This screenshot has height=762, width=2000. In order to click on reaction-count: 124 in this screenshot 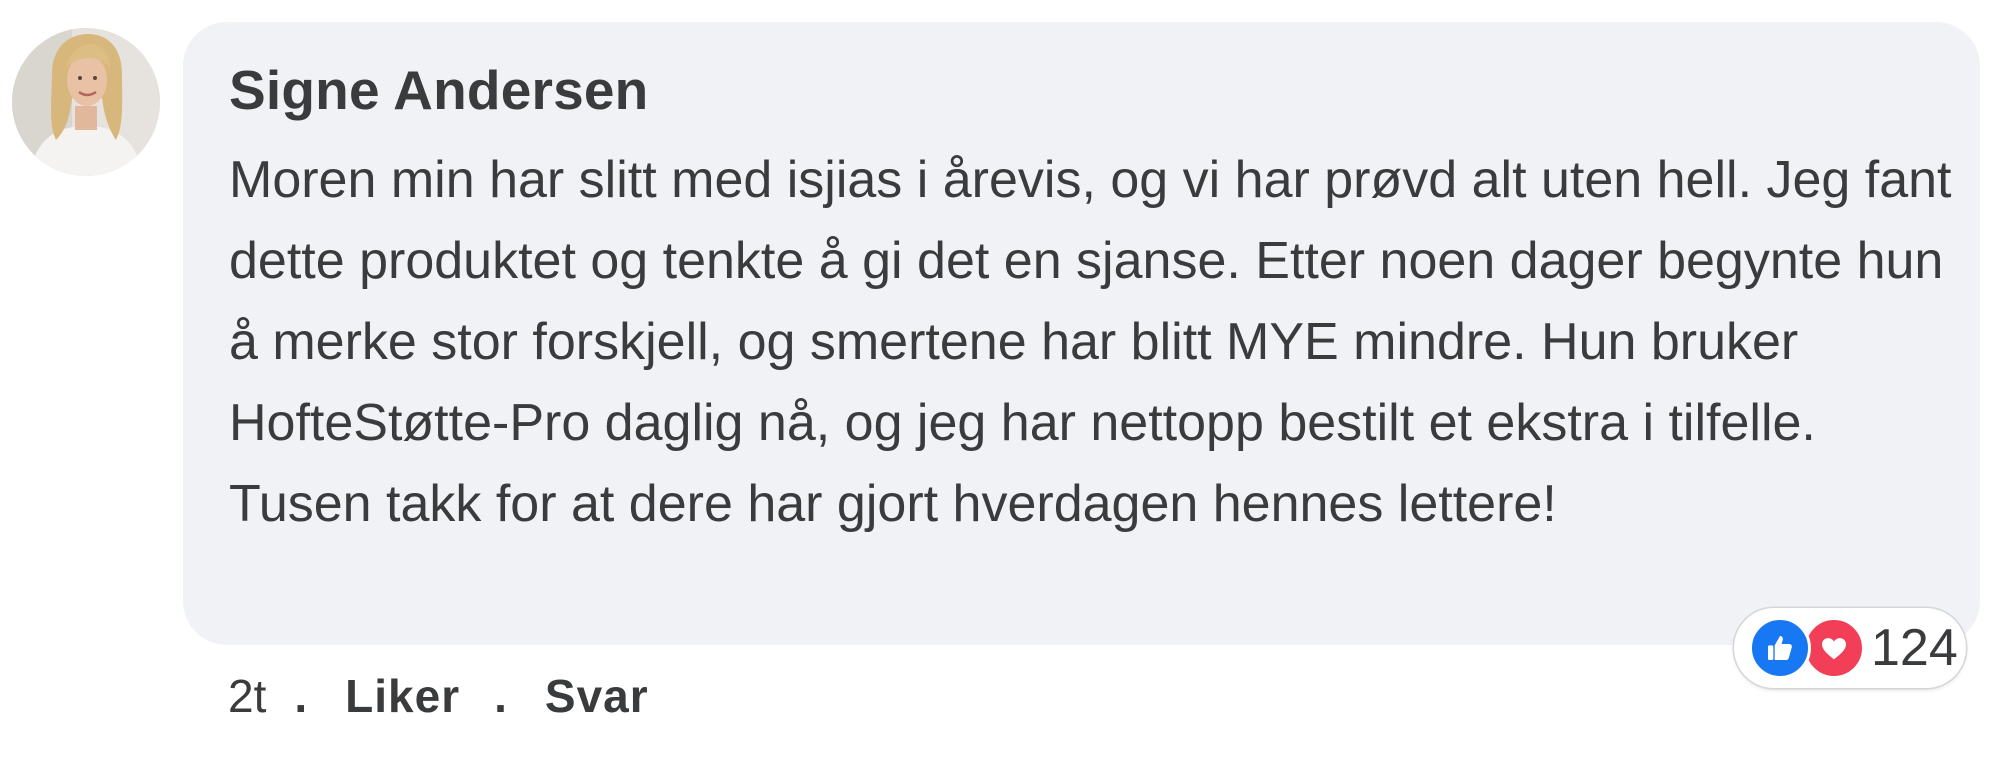, I will do `click(1914, 648)`.